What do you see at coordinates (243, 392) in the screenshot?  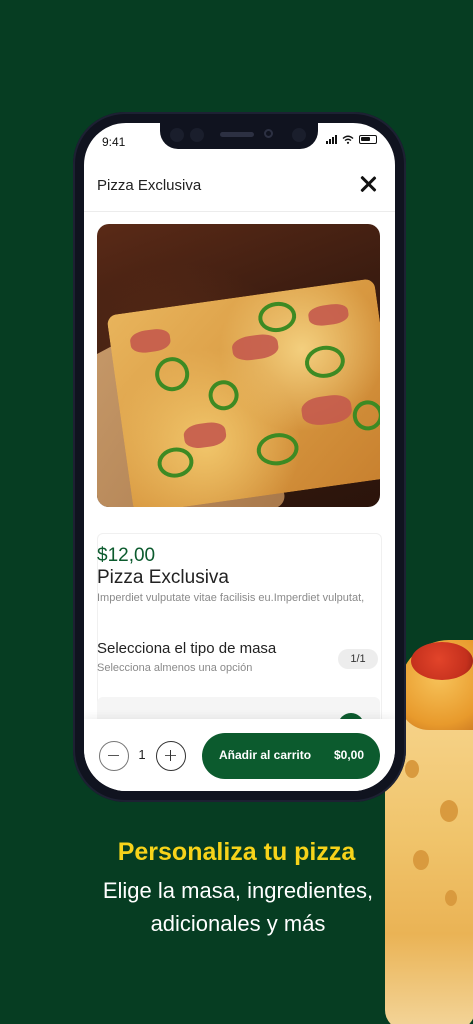 I see `pizza-photo` at bounding box center [243, 392].